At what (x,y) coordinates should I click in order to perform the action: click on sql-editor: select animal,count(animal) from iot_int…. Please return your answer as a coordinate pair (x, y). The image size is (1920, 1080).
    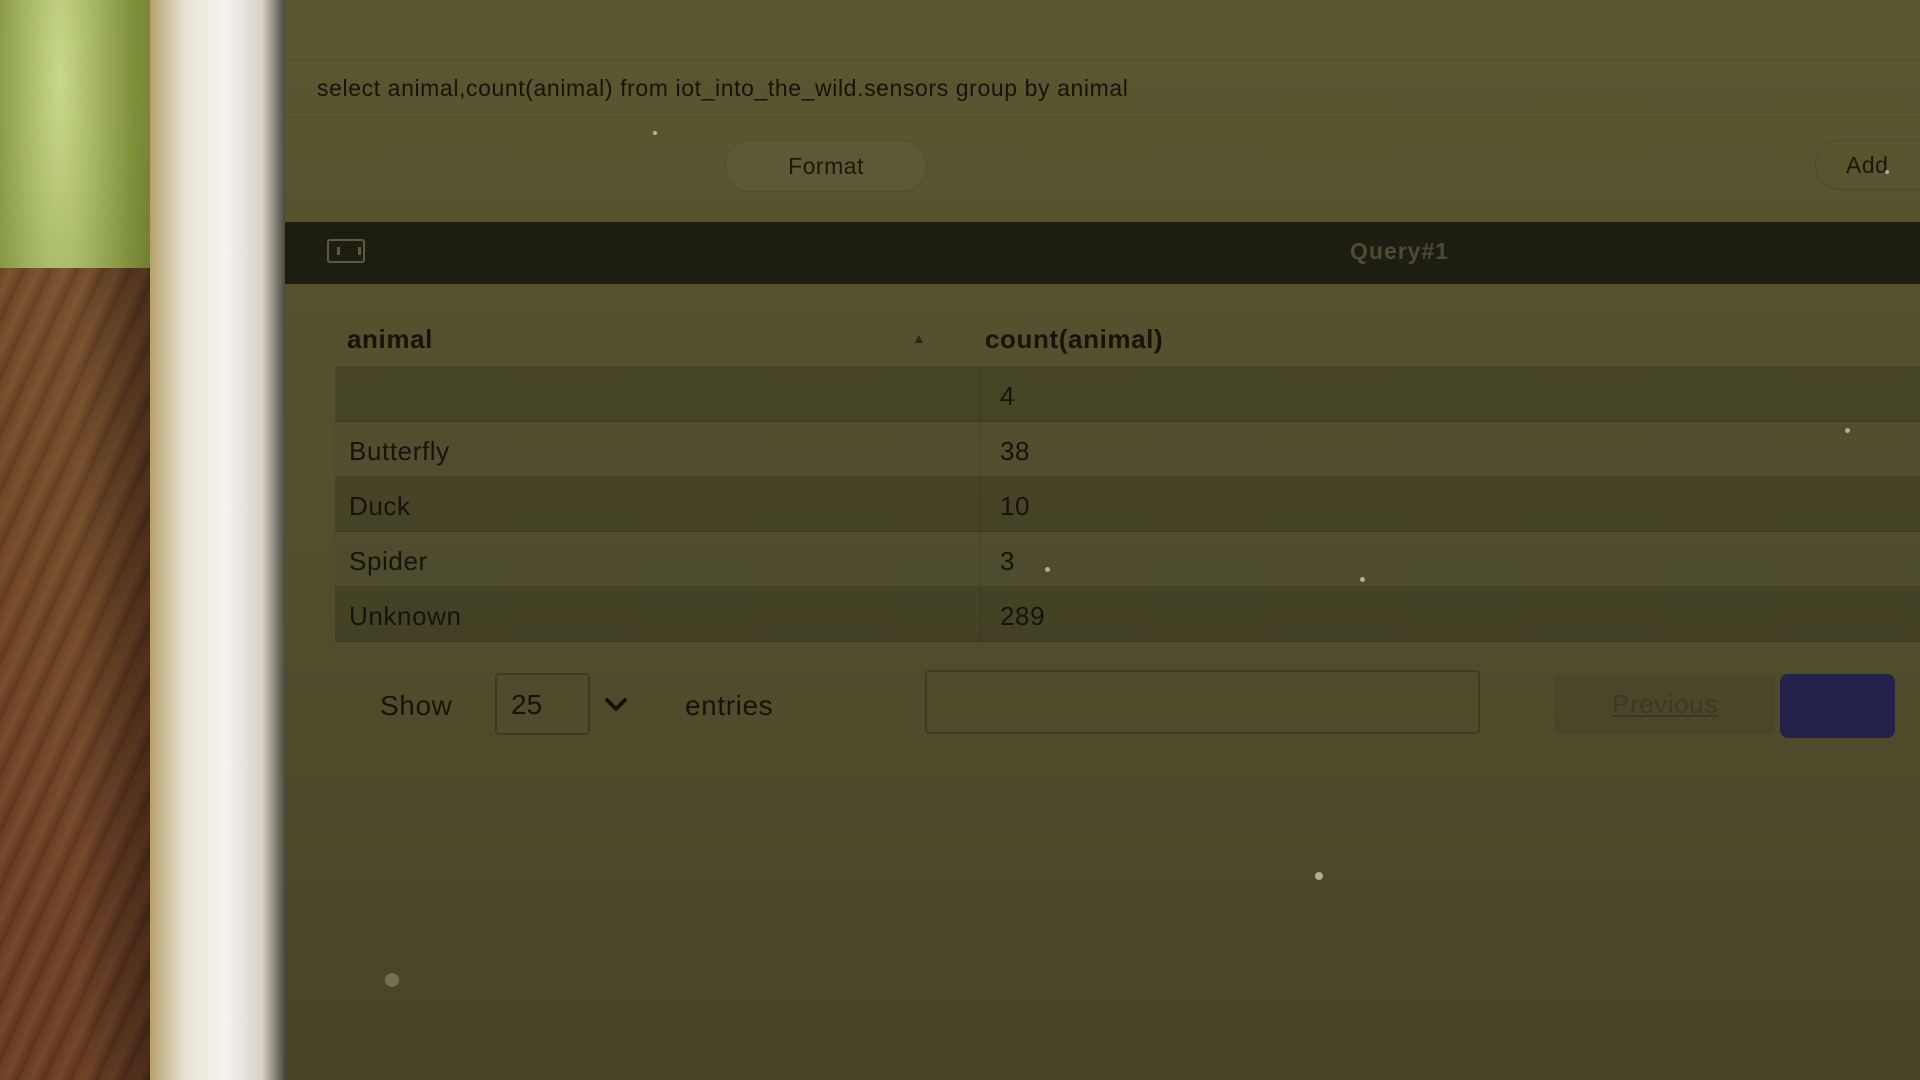
    Looking at the image, I should click on (1102, 89).